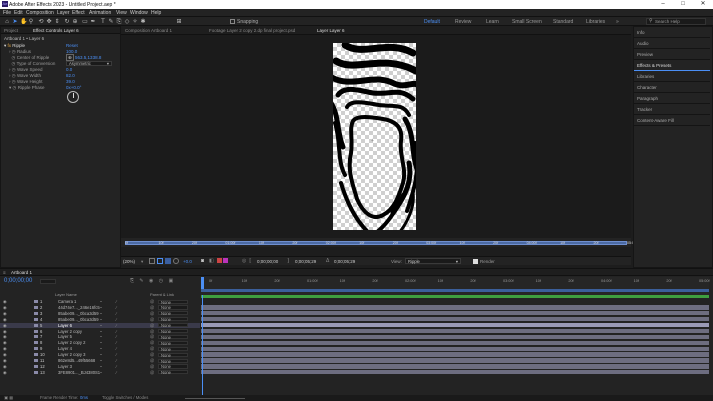 The height and width of the screenshot is (401, 713). I want to click on safe-zones-icon, so click(152, 261).